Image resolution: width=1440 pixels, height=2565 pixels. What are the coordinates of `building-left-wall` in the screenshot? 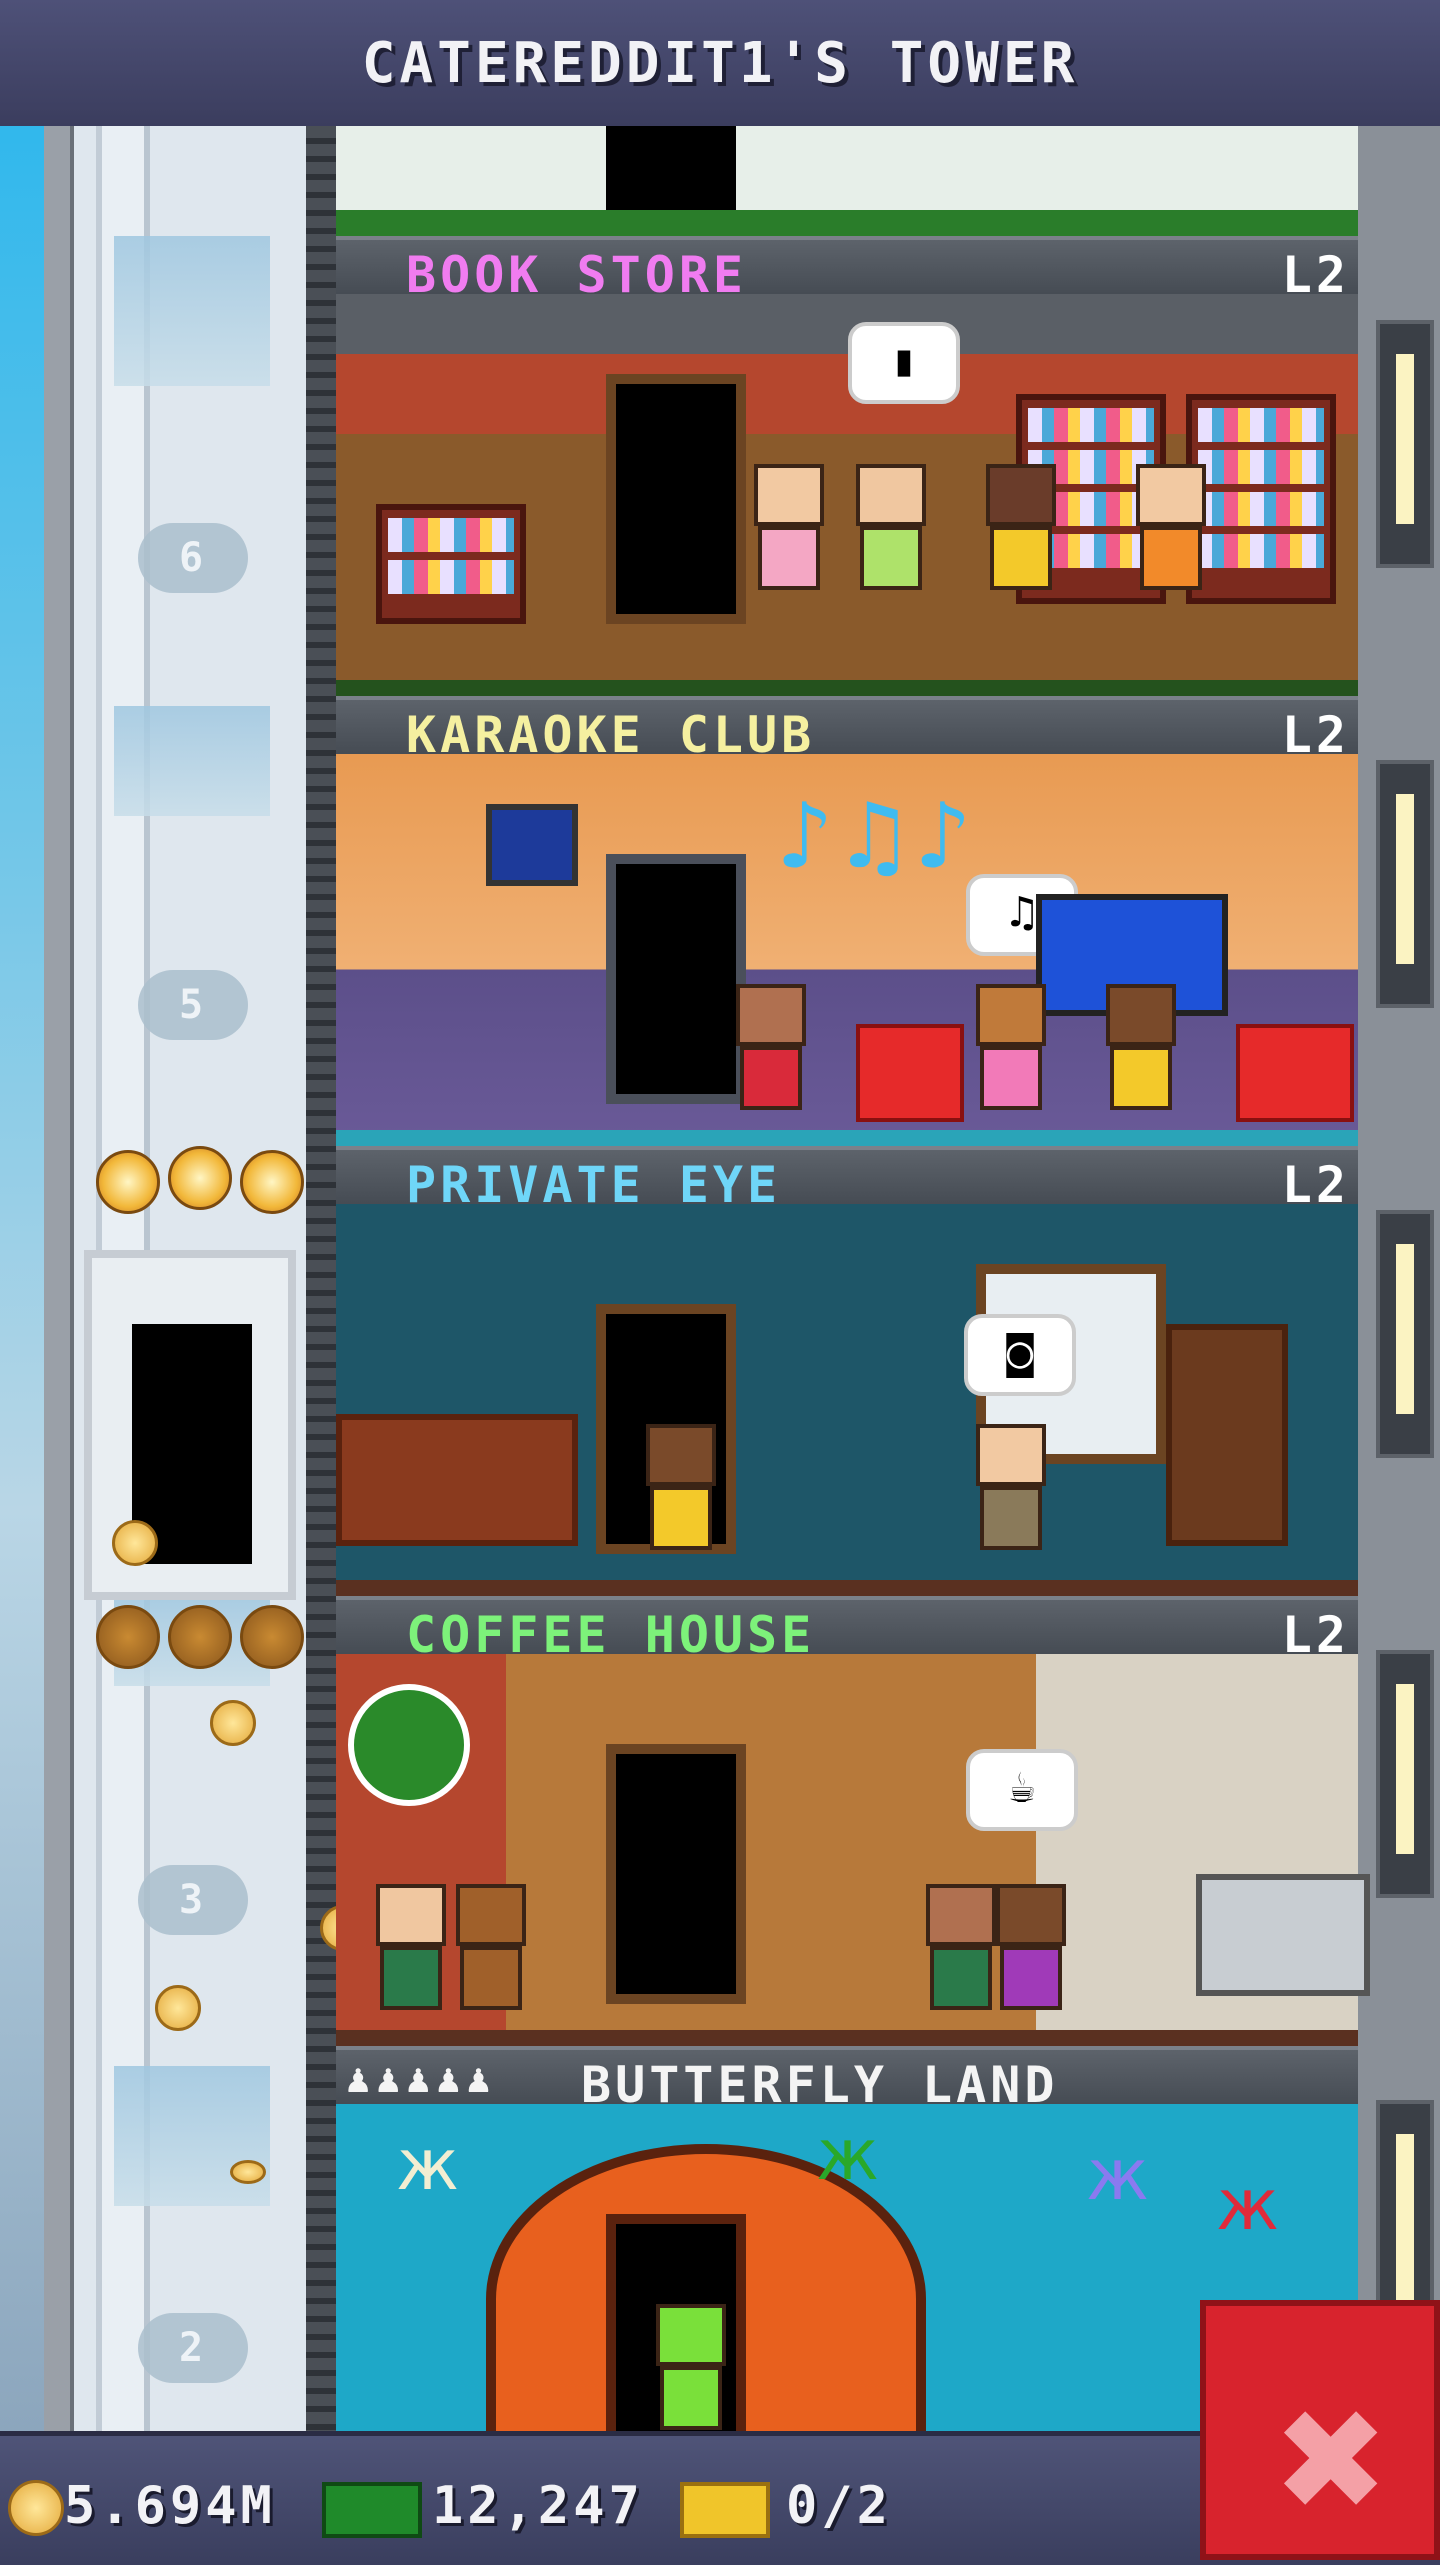 It's located at (59, 1278).